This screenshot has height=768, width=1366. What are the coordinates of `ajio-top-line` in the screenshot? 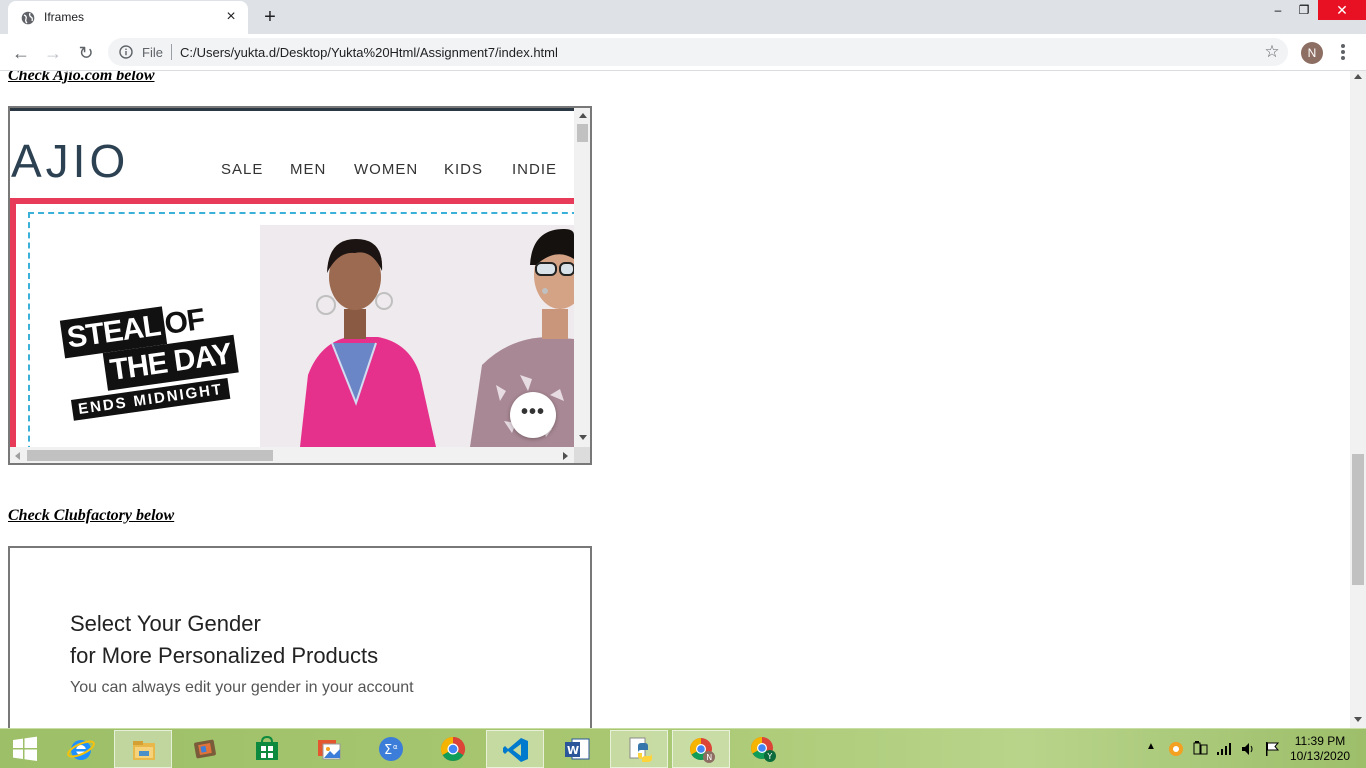 It's located at (292, 109).